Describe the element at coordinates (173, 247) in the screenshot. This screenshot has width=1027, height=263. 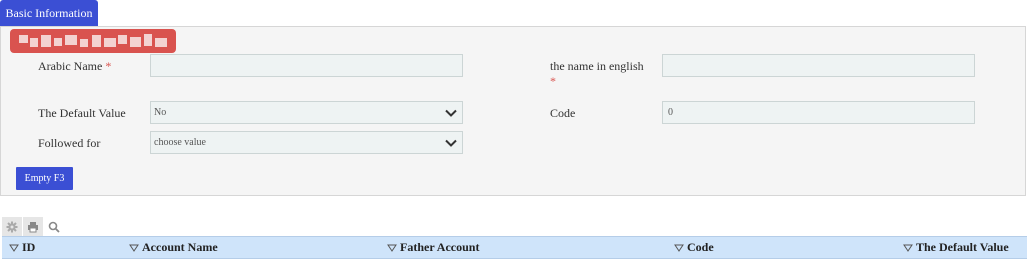
I see `column-header-account-name: Account Name` at that location.